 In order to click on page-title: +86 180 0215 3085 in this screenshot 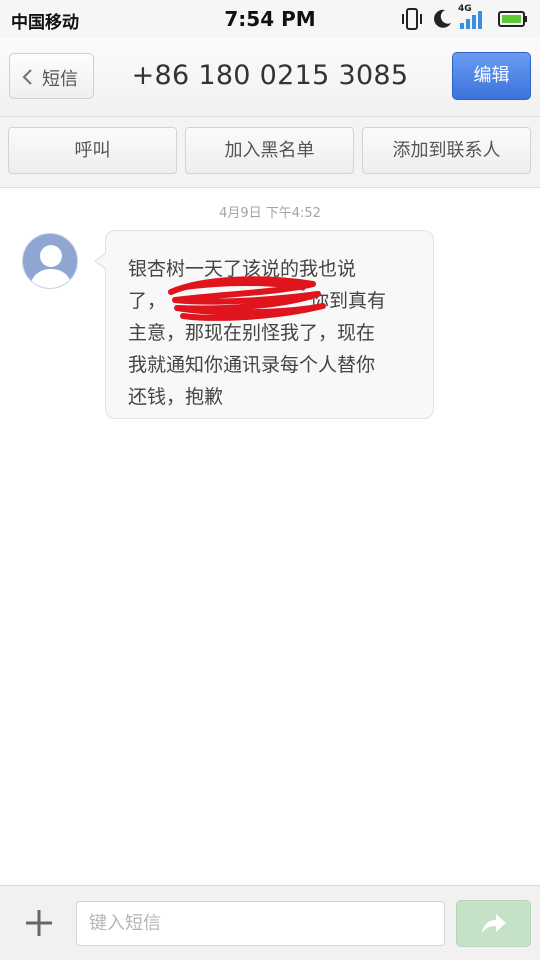, I will do `click(270, 75)`.